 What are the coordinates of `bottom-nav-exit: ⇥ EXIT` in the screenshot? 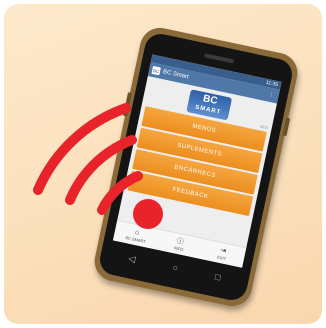 It's located at (223, 253).